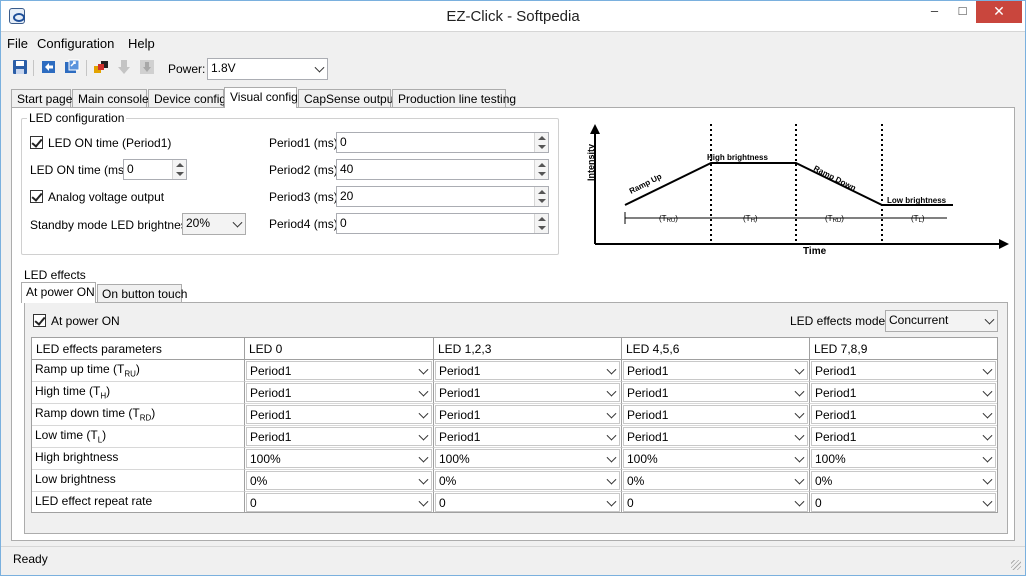 The image size is (1026, 576). What do you see at coordinates (454, 98) in the screenshot?
I see `tab-production-line-testing: Production line testing` at bounding box center [454, 98].